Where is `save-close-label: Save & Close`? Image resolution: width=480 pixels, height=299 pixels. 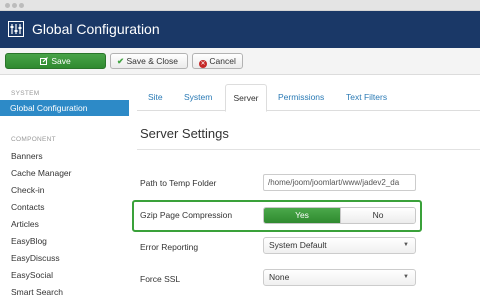 save-close-label: Save & Close is located at coordinates (152, 61).